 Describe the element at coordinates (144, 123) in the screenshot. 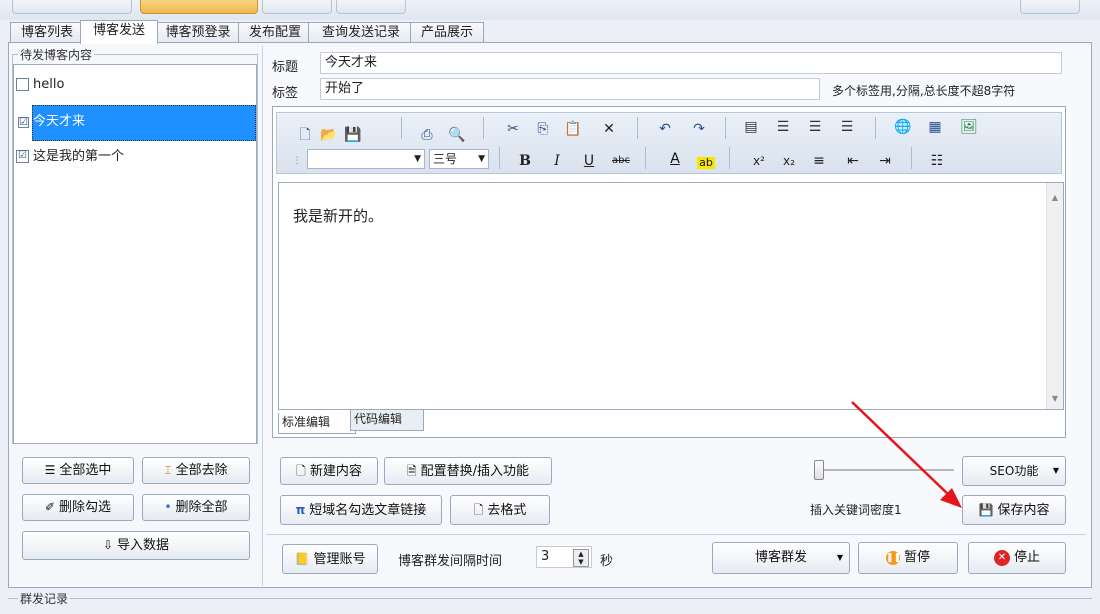

I see `list-item-selected: 今天才来` at that location.